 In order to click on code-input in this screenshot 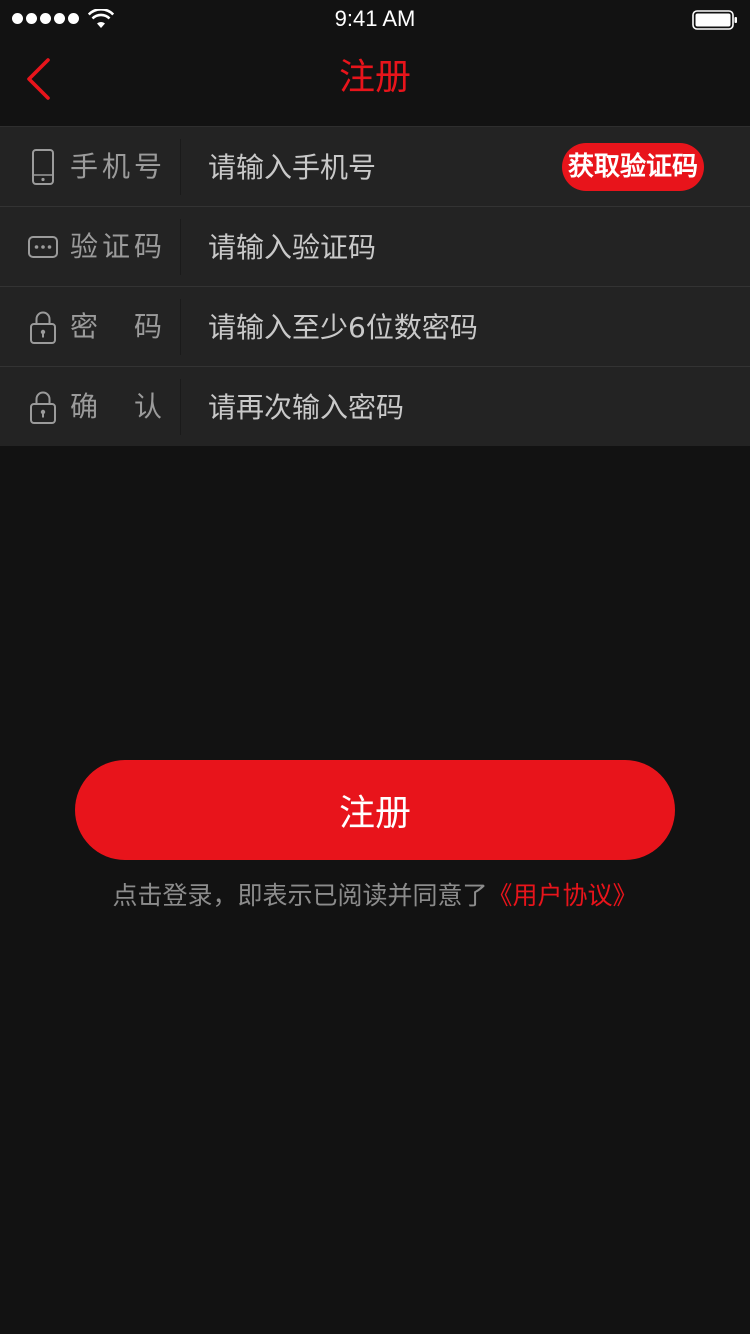, I will do `click(378, 247)`.